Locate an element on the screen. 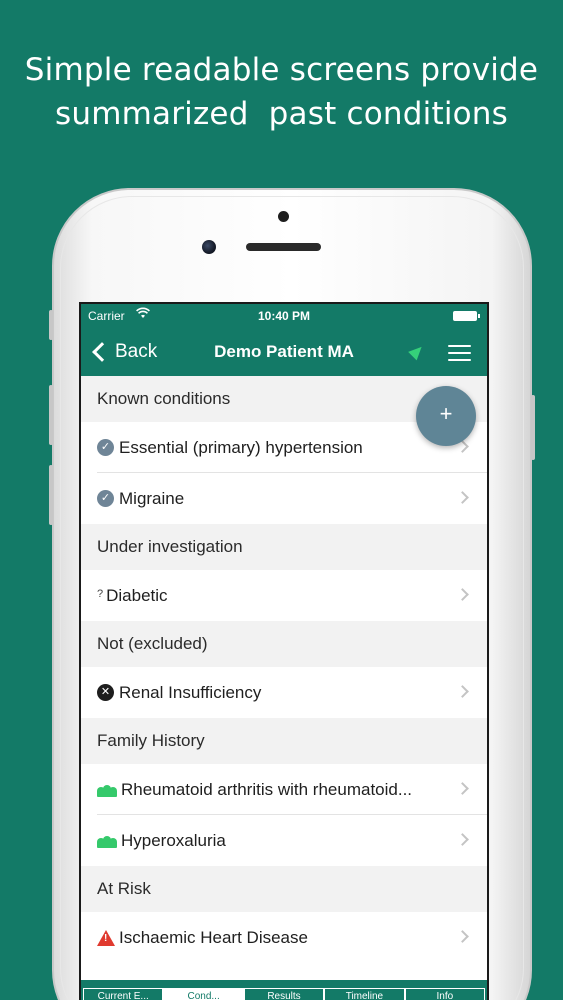  navigation-bar: Back Demo Patient MA is located at coordinates (284, 352).